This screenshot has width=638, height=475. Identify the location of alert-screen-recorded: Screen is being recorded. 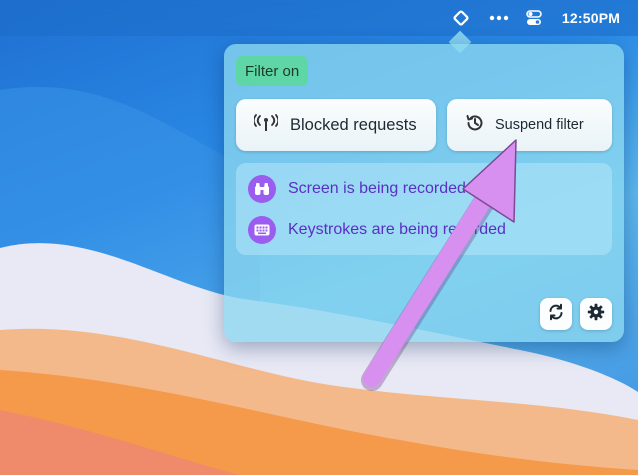
(357, 189).